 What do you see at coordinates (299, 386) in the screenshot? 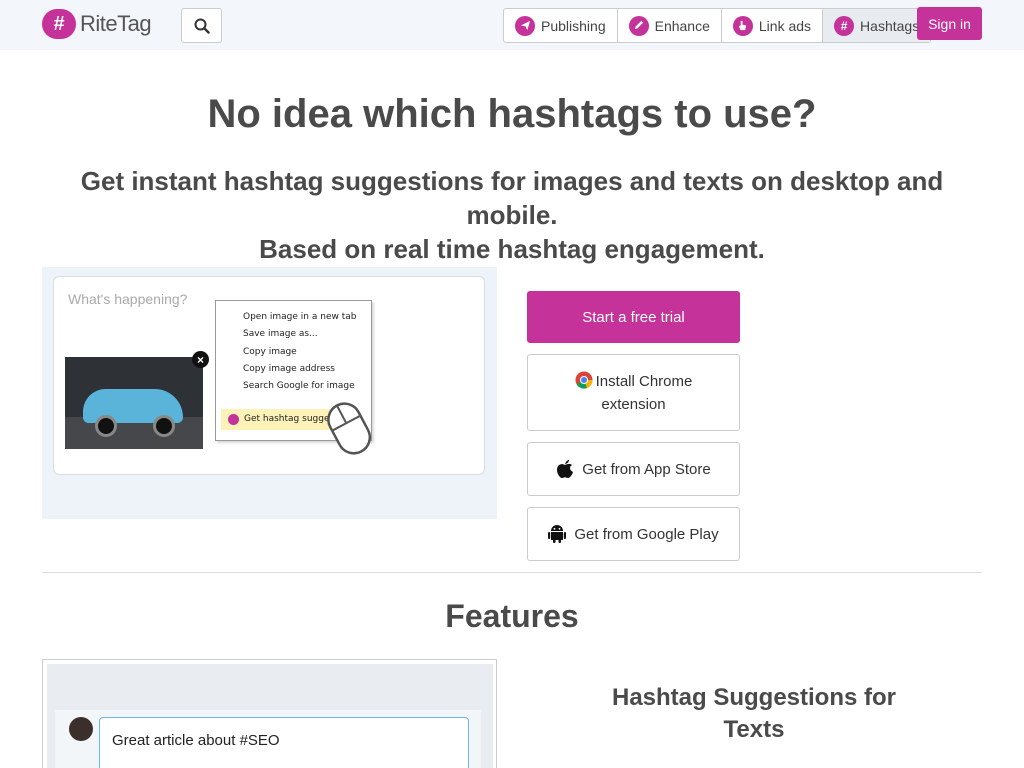
I see `context-menu-item: Search Google for image` at bounding box center [299, 386].